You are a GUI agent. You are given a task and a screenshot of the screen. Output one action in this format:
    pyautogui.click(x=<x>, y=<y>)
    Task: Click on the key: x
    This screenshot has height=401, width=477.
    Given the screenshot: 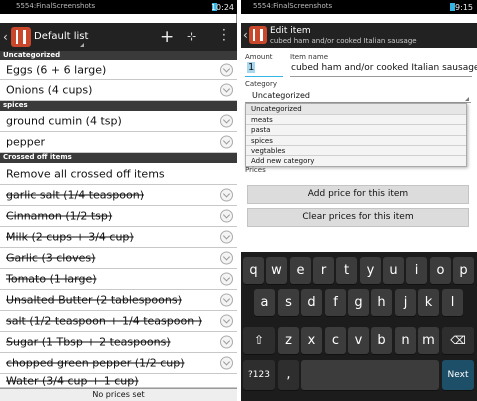 What is the action you would take?
    pyautogui.click(x=311, y=340)
    